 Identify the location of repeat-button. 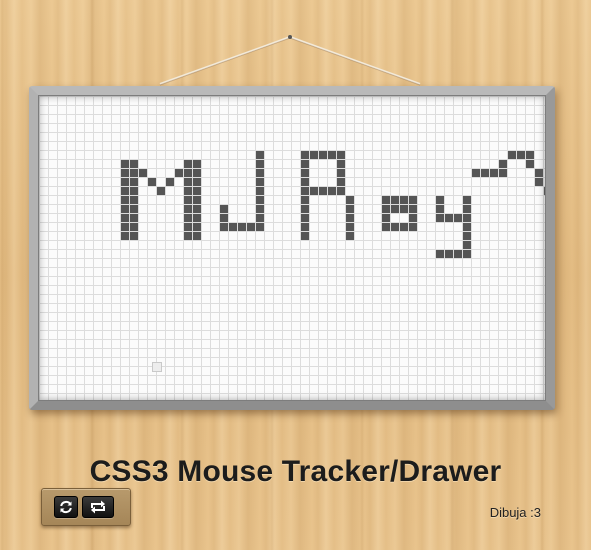
(98, 507).